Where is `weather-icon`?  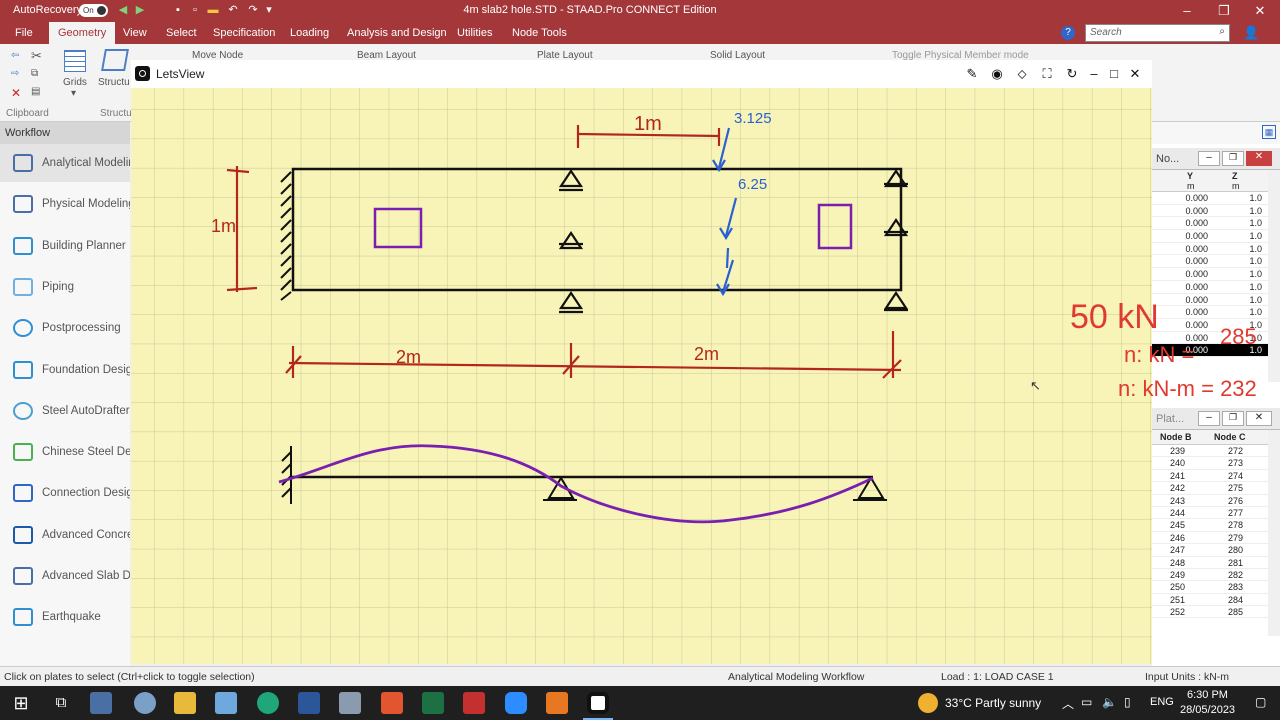
weather-icon is located at coordinates (928, 703).